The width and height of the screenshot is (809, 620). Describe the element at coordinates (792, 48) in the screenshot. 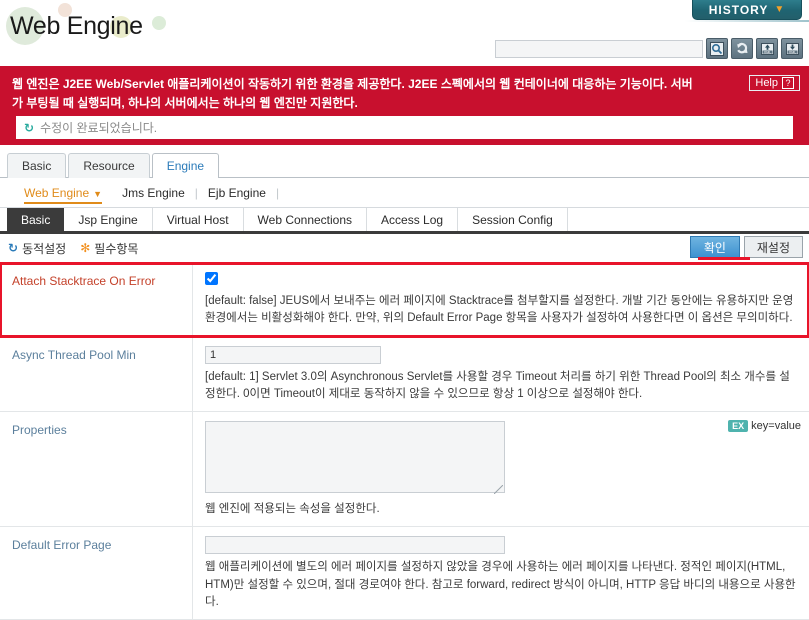

I see `xml-export-icon: XML` at that location.